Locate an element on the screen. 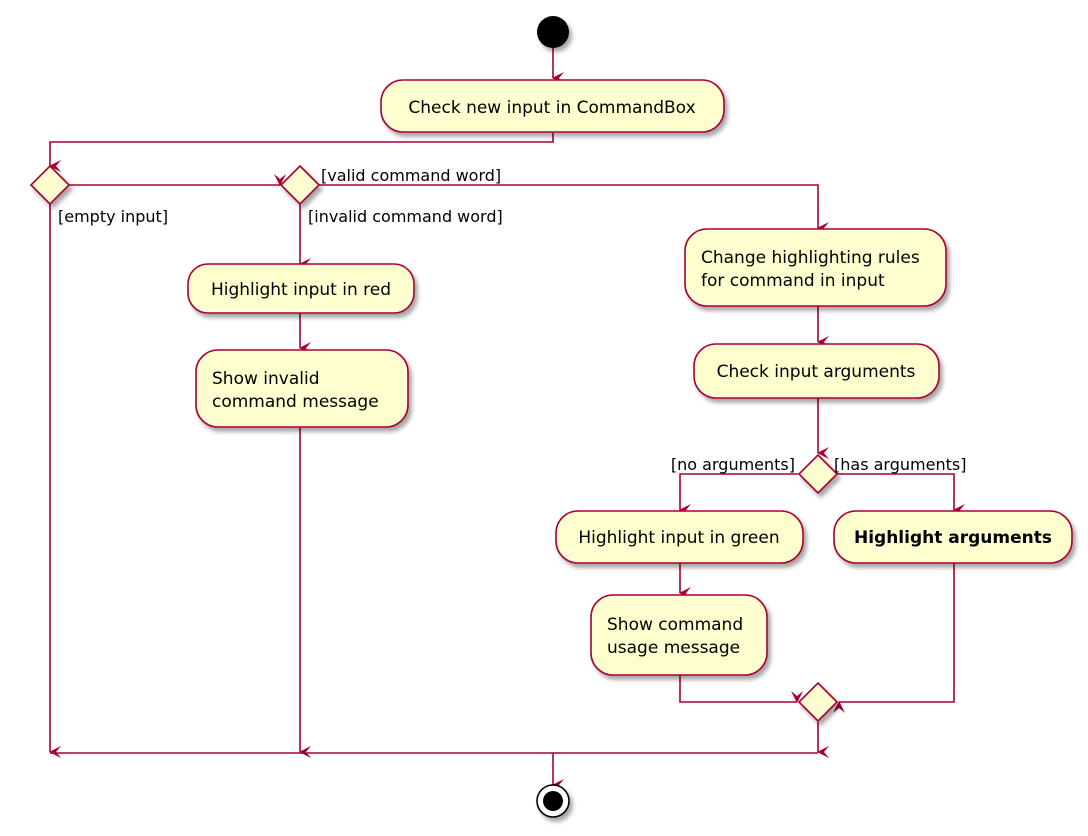  edge-args-merge is located at coordinates (894, 638).